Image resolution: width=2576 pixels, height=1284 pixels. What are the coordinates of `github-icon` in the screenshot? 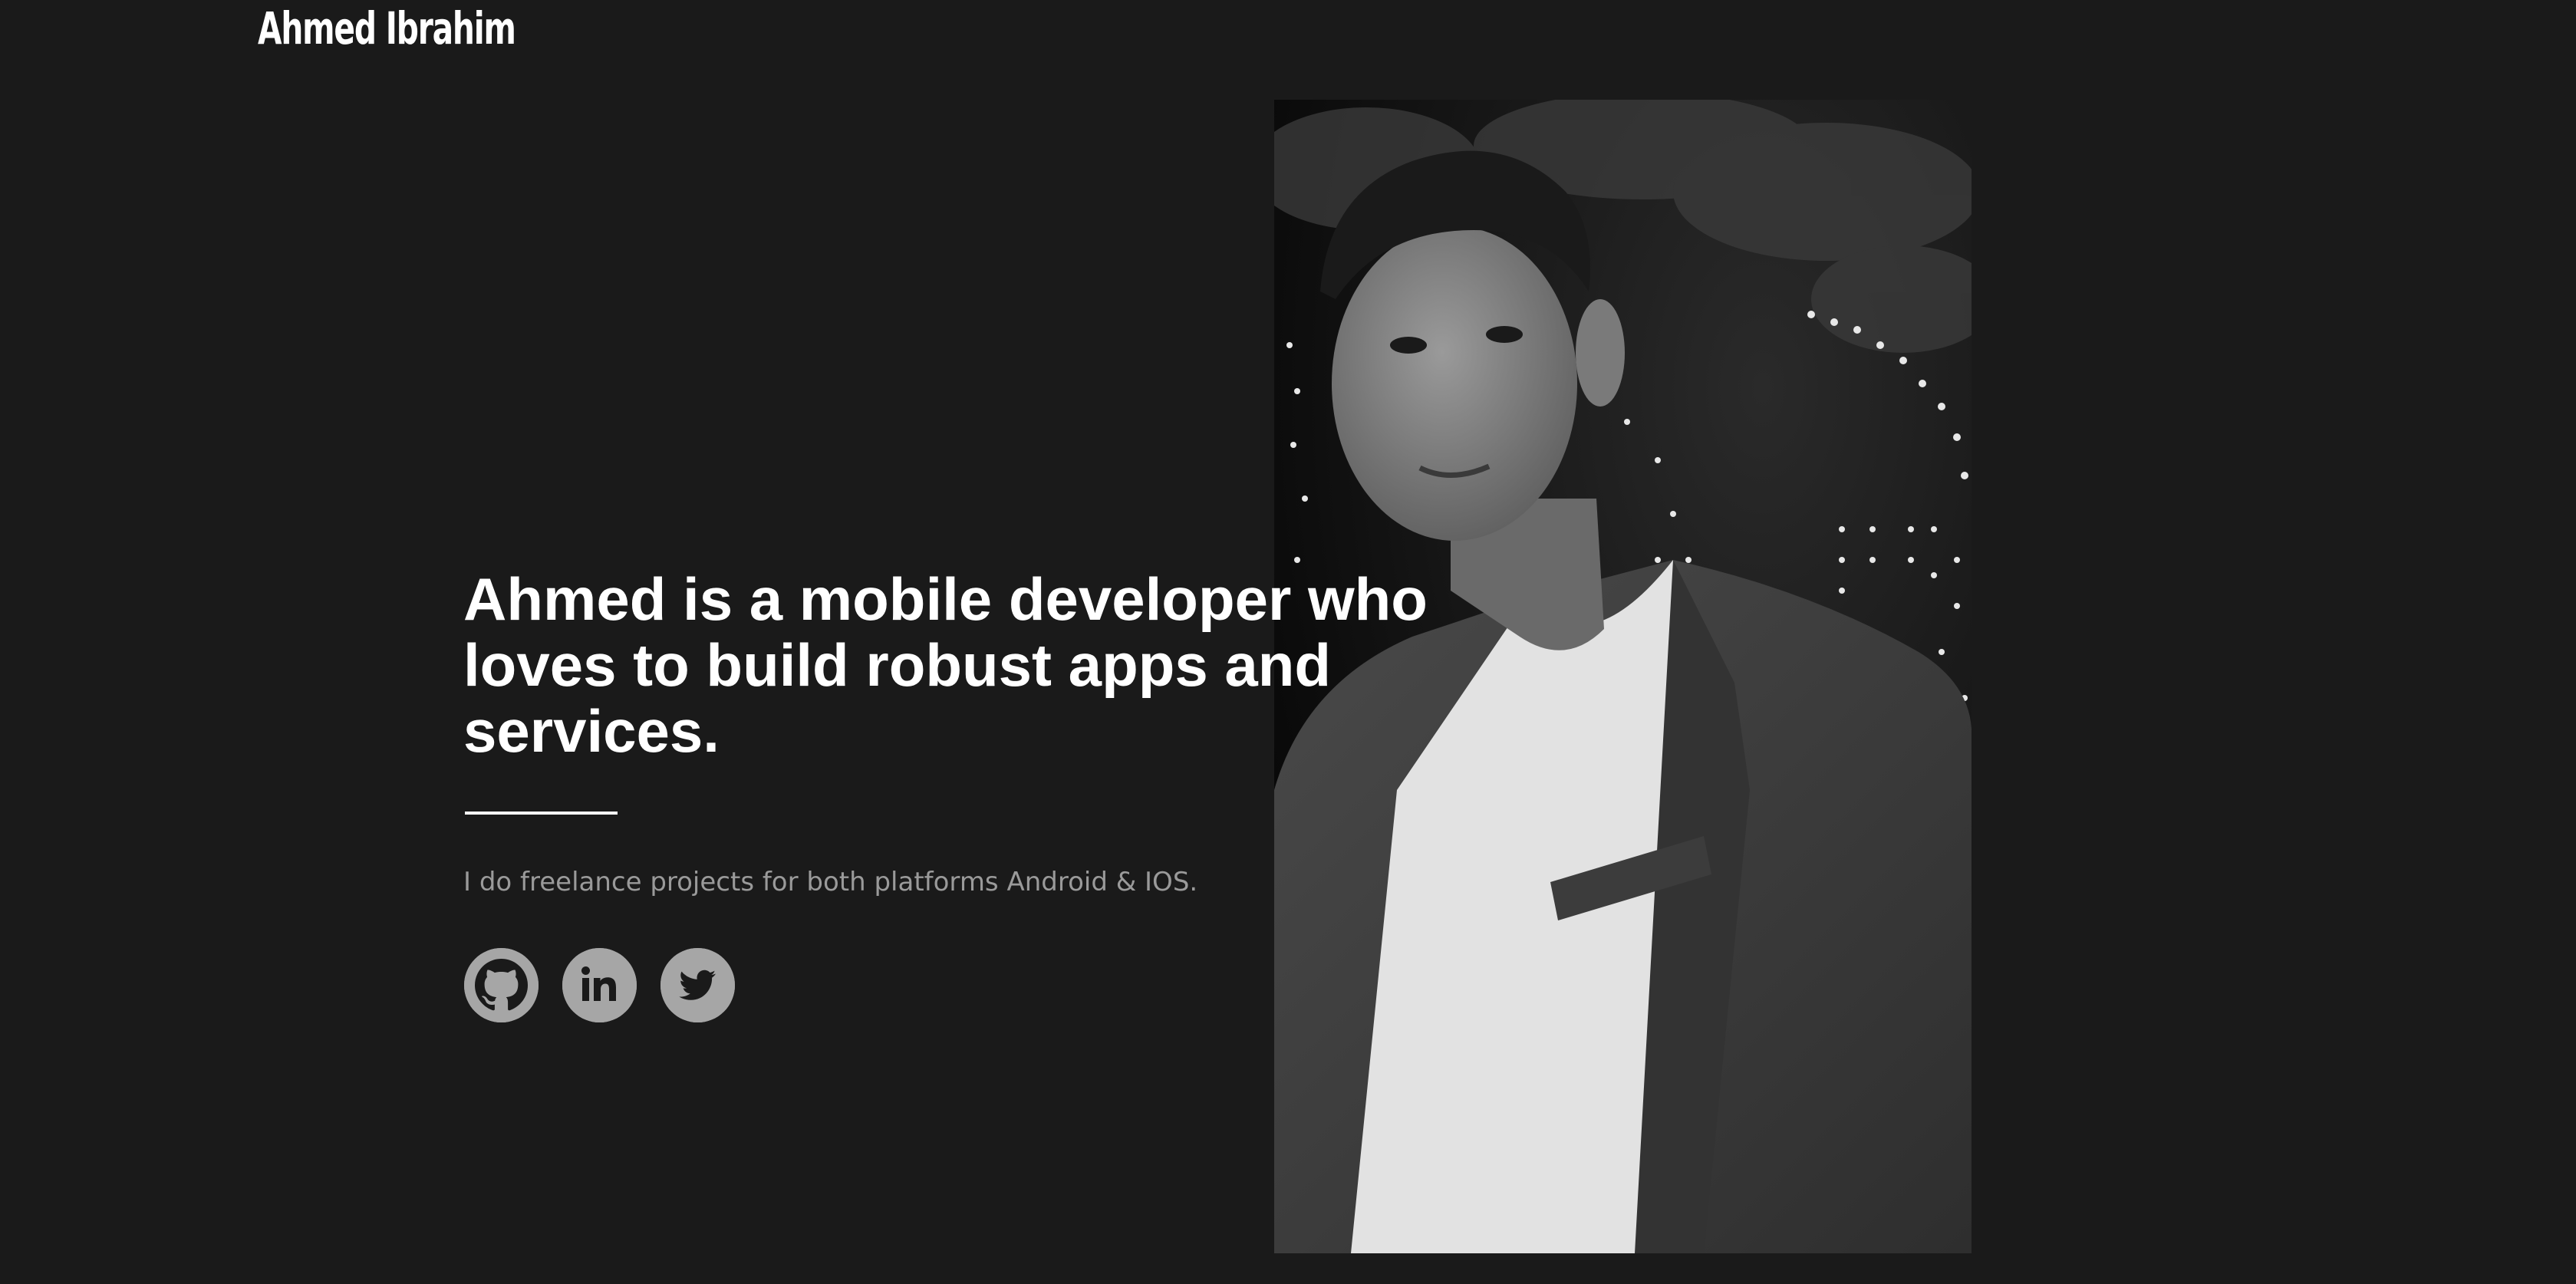 It's located at (501, 985).